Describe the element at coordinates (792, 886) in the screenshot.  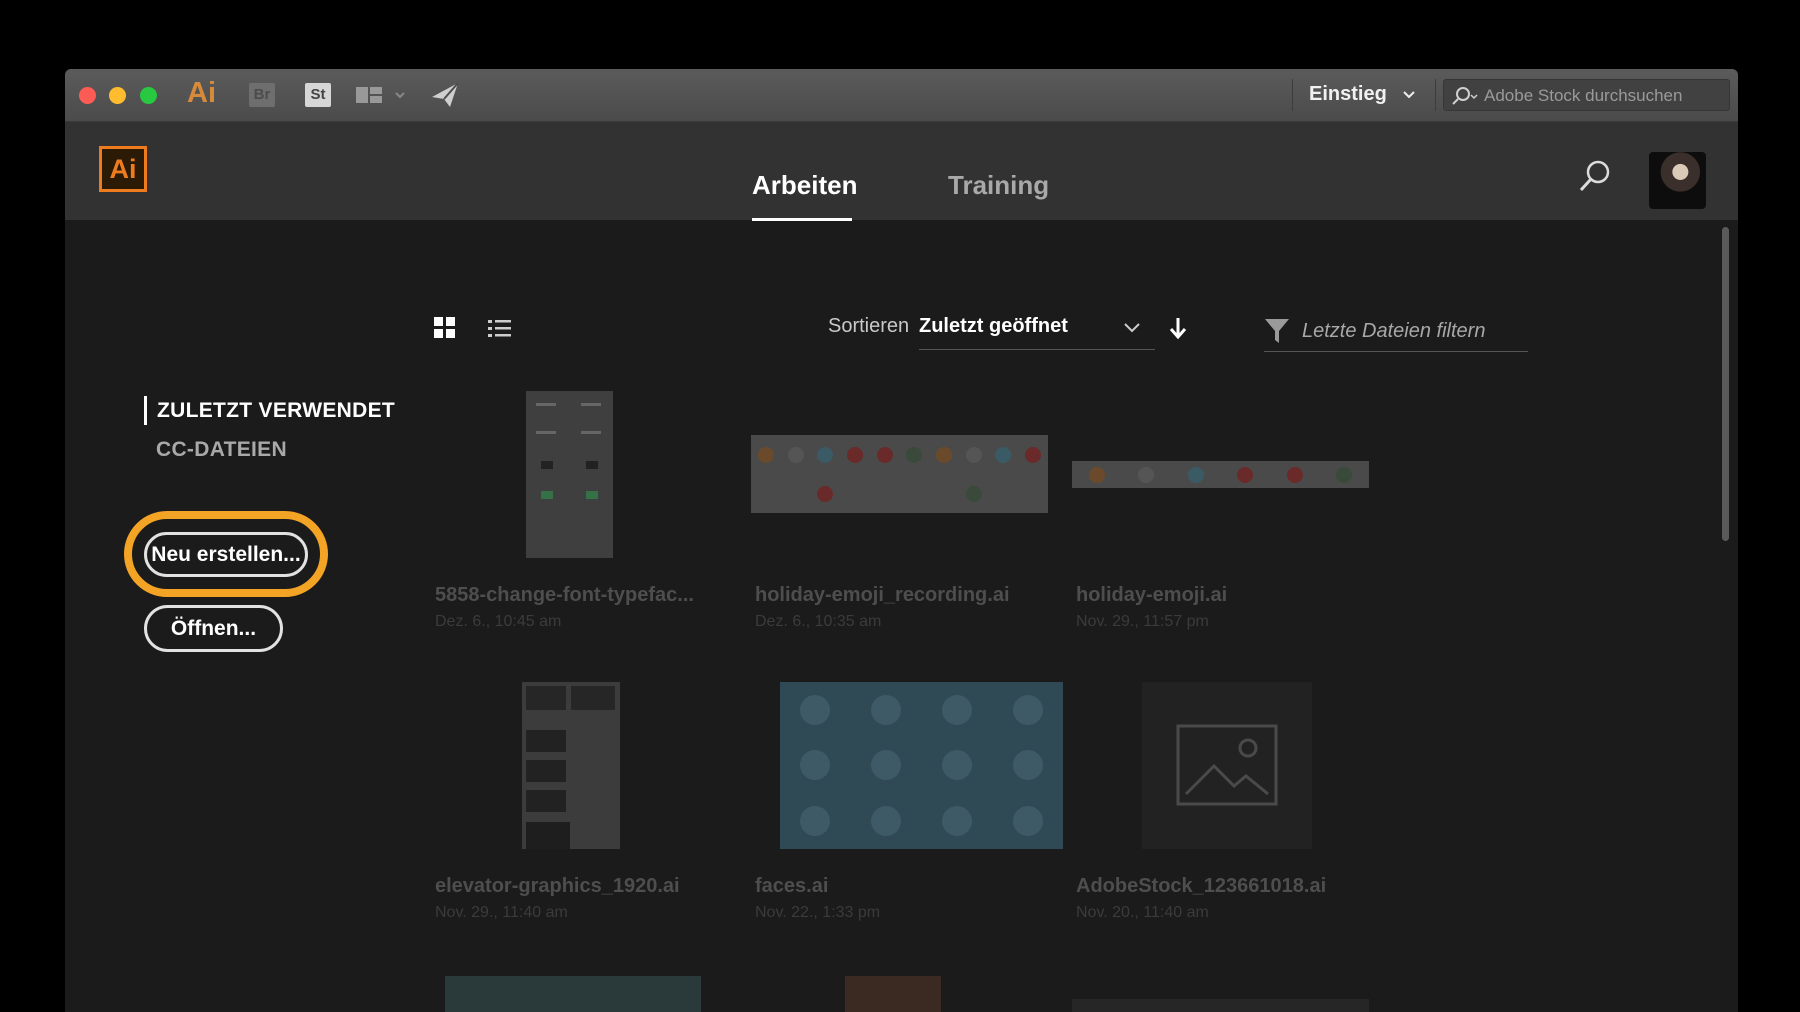
I see `file-name: faces.ai` at that location.